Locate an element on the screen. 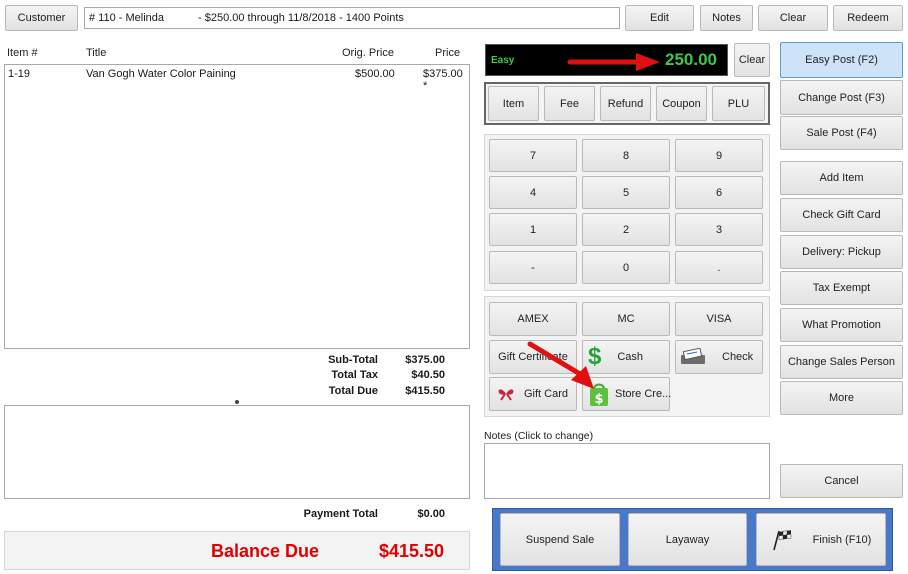 The image size is (908, 574). shopping-bag-icon: $ is located at coordinates (599, 394).